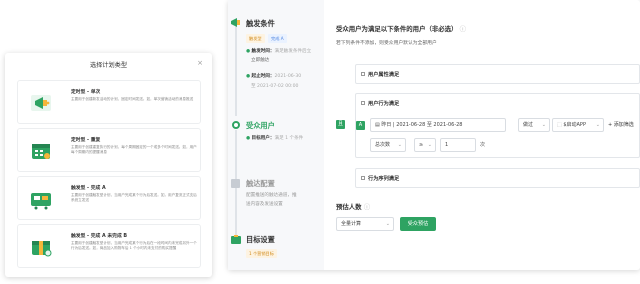 Image resolution: width=640 pixels, height=284 pixels. What do you see at coordinates (438, 125) in the screenshot?
I see `date-range-picker: ▤ 昨日 | 2021-06-28 至 2021-06-28` at bounding box center [438, 125].